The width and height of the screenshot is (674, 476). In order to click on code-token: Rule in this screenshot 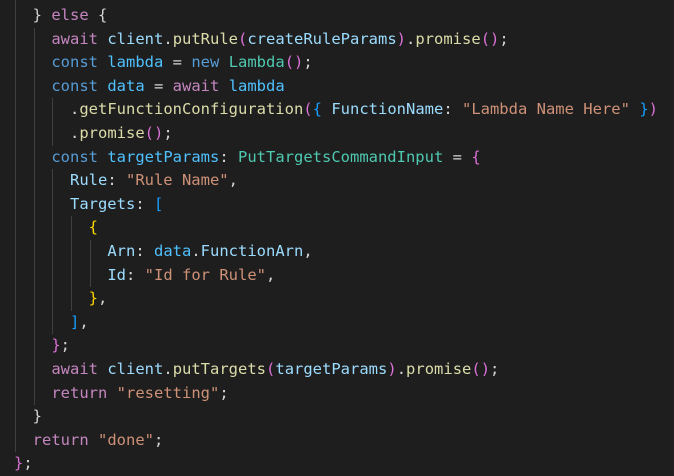, I will do `click(88, 180)`.